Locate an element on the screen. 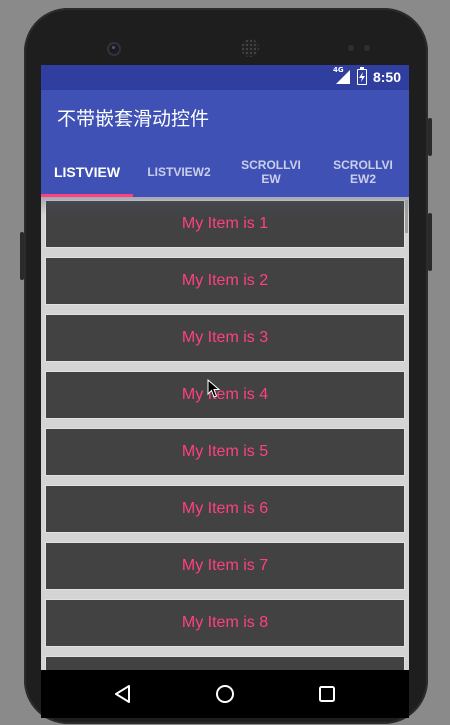 Image resolution: width=450 pixels, height=725 pixels. list-item: My Item is 3 is located at coordinates (225, 338).